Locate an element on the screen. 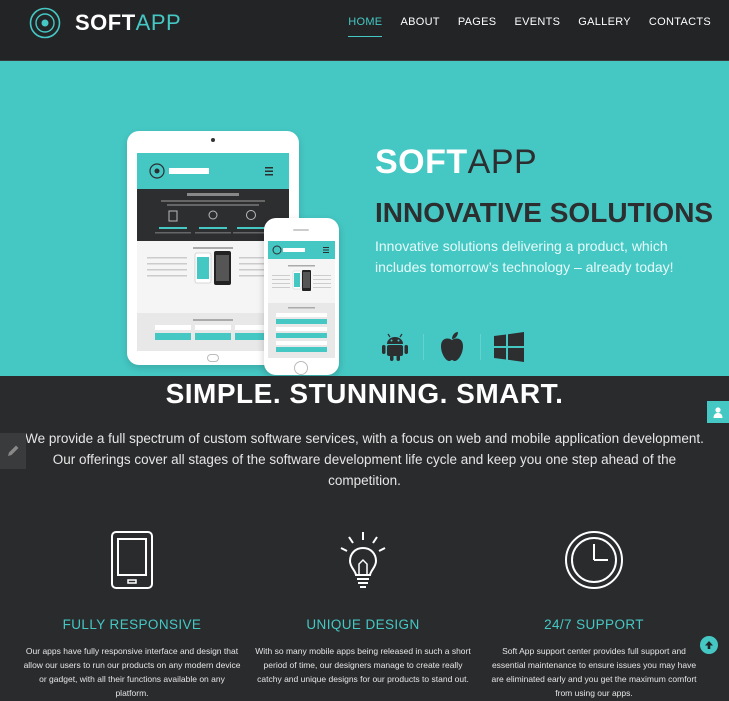 Image resolution: width=729 pixels, height=701 pixels. scroll-to-top-button is located at coordinates (709, 645).